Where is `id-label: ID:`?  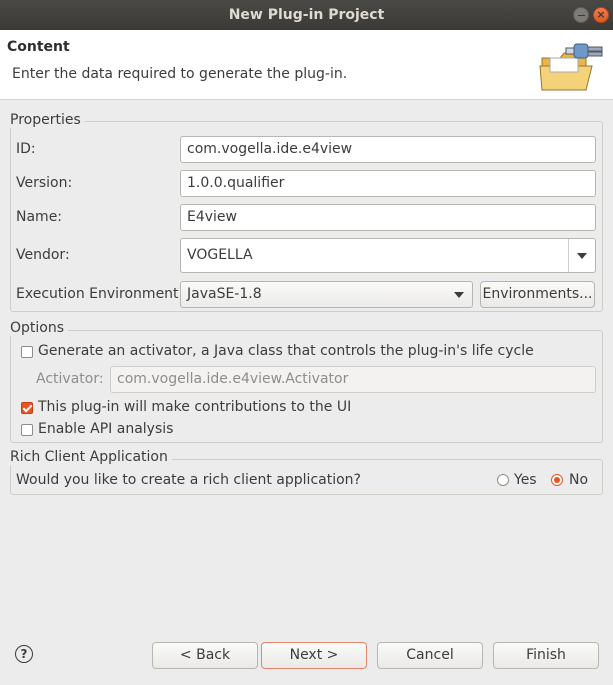
id-label: ID: is located at coordinates (26, 149).